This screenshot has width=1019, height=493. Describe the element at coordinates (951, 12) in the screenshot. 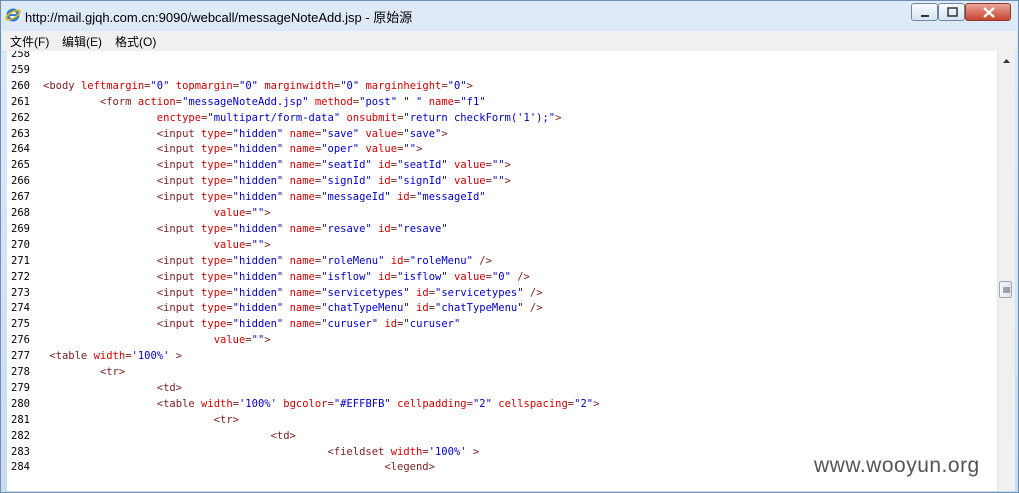

I see `maximize-button` at that location.